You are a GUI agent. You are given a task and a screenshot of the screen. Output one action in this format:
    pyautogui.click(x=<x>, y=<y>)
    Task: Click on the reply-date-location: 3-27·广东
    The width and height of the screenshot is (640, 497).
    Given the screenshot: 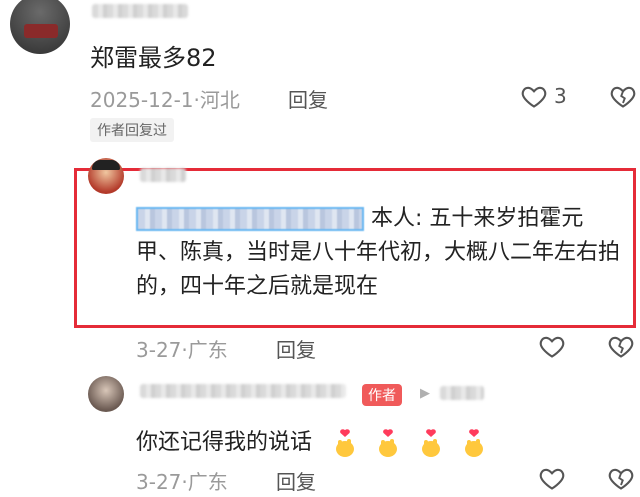 What is the action you would take?
    pyautogui.click(x=182, y=350)
    